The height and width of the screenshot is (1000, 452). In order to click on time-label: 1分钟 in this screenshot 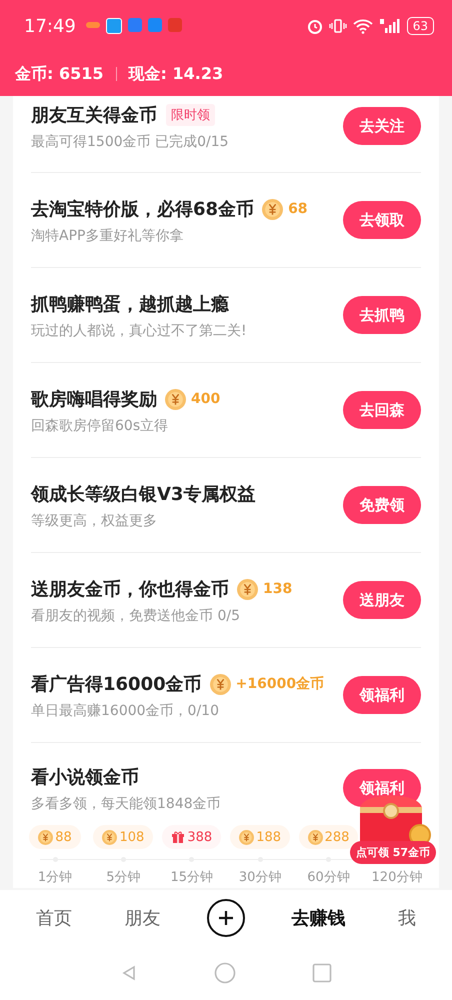, I will do `click(55, 877)`.